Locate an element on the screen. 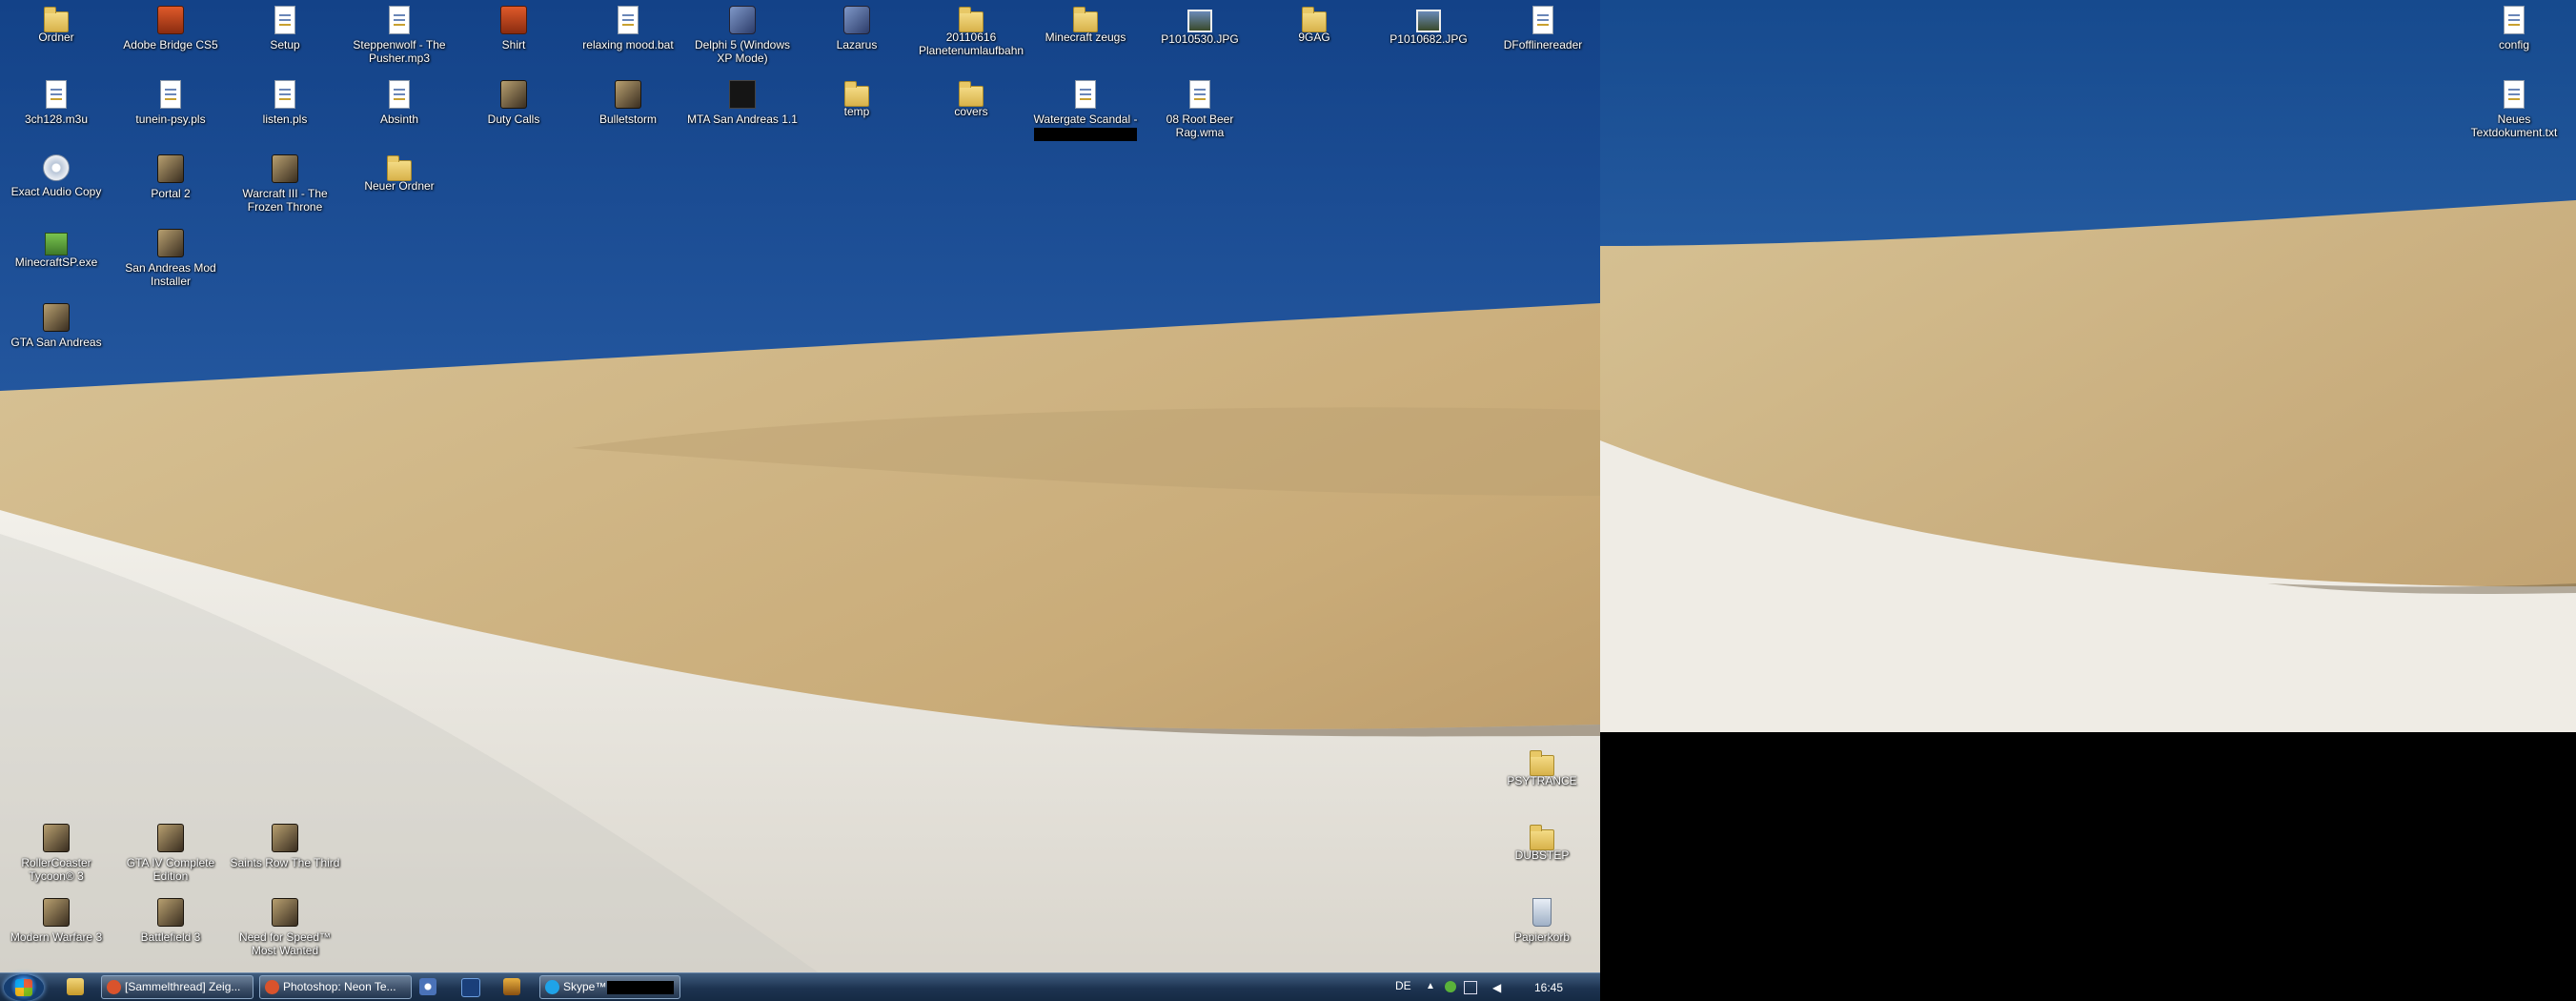 The image size is (2576, 1001). desktop-icon-minecraftsp-exe: MinecraftSP.exe is located at coordinates (56, 246).